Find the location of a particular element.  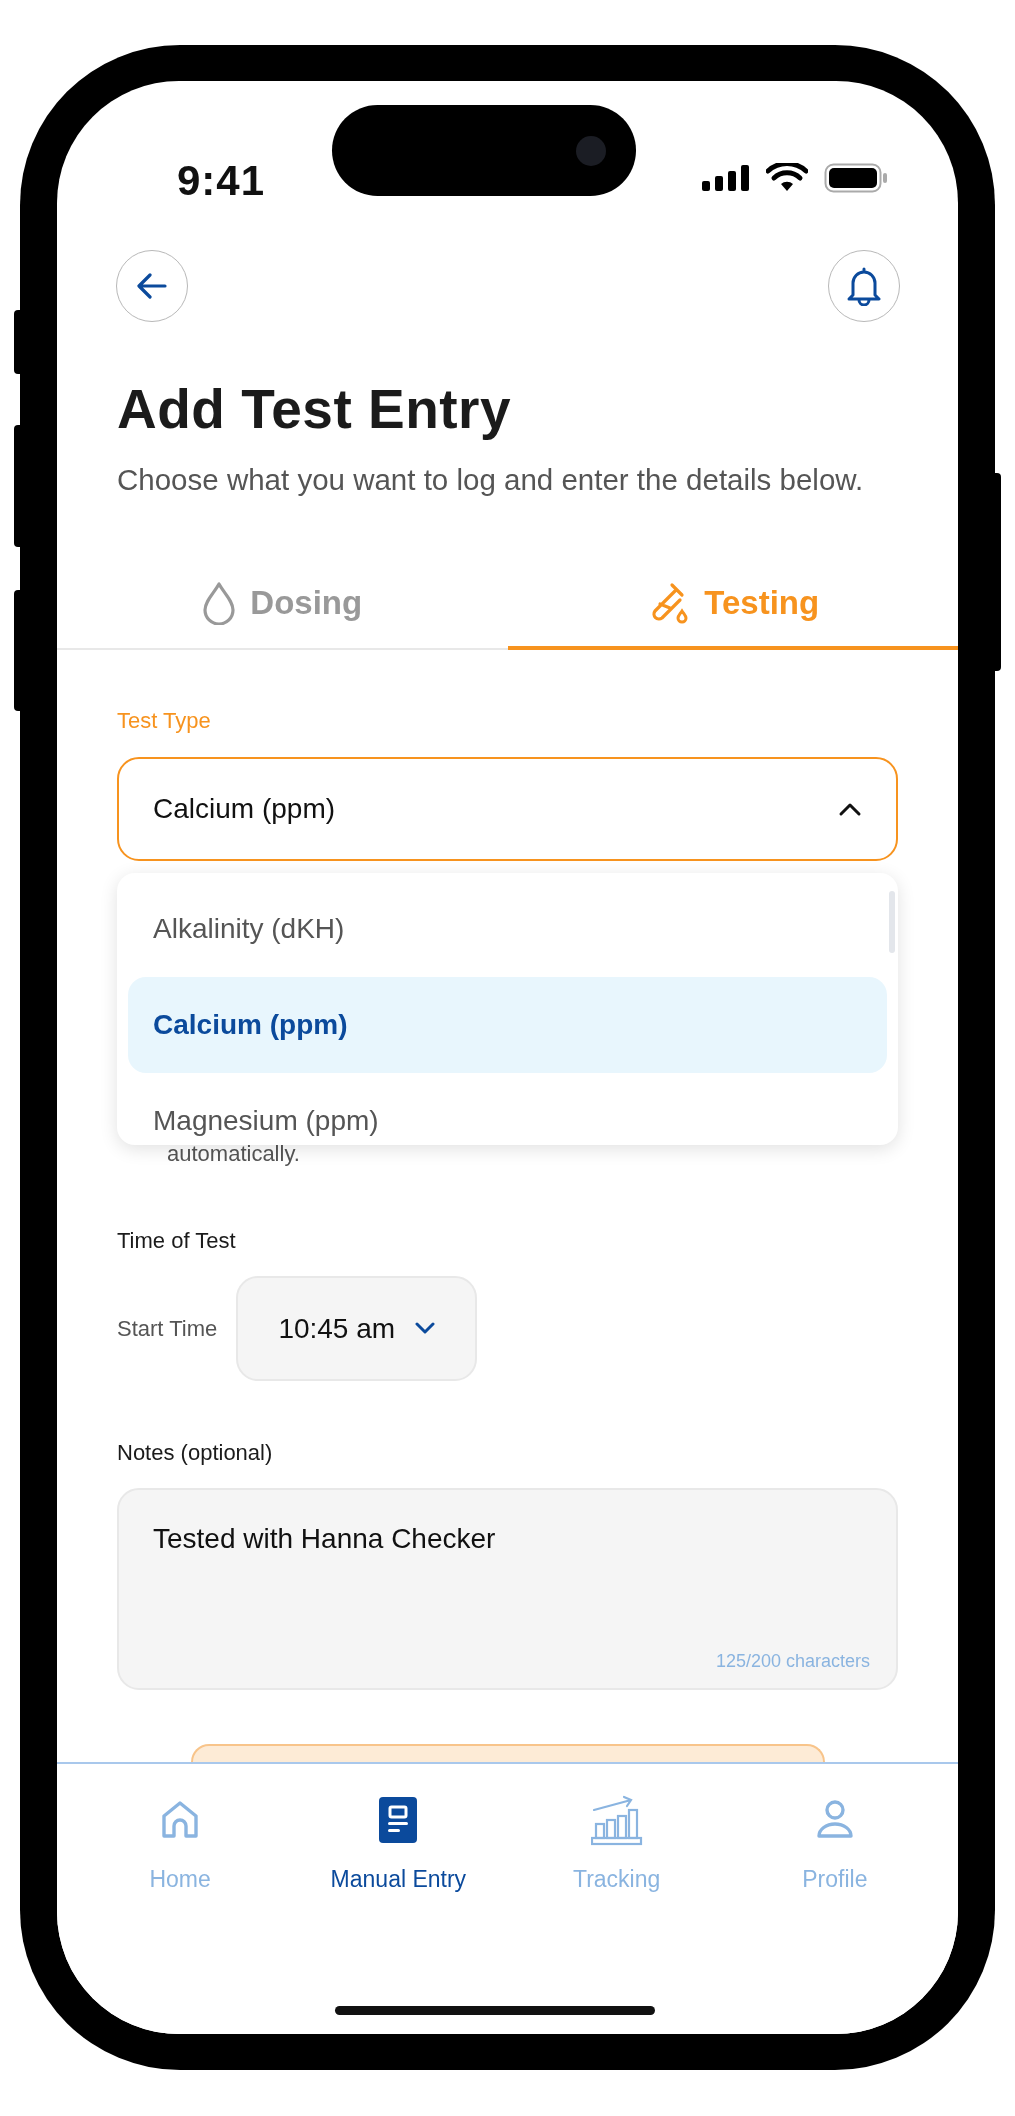

field-label: Time of Test is located at coordinates (177, 1241).